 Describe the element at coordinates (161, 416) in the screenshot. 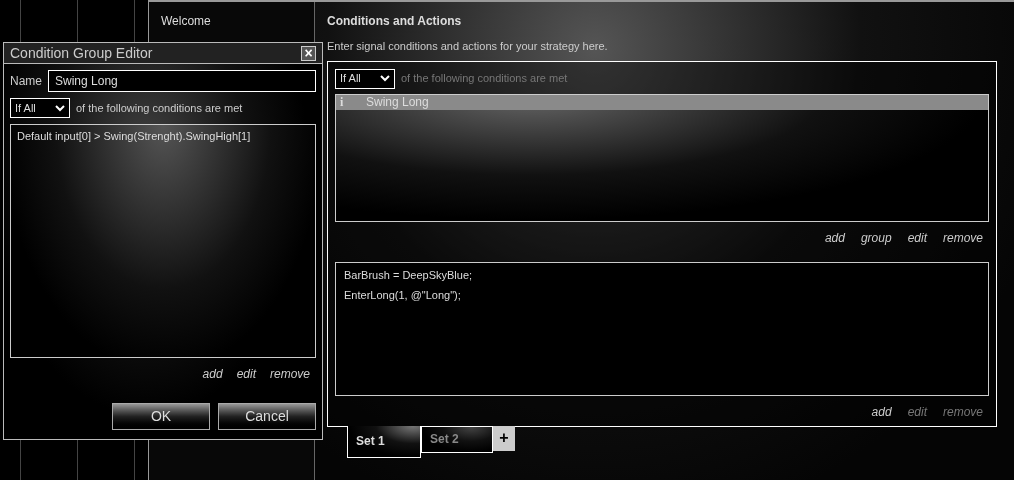

I see `dialog-button: OK` at that location.